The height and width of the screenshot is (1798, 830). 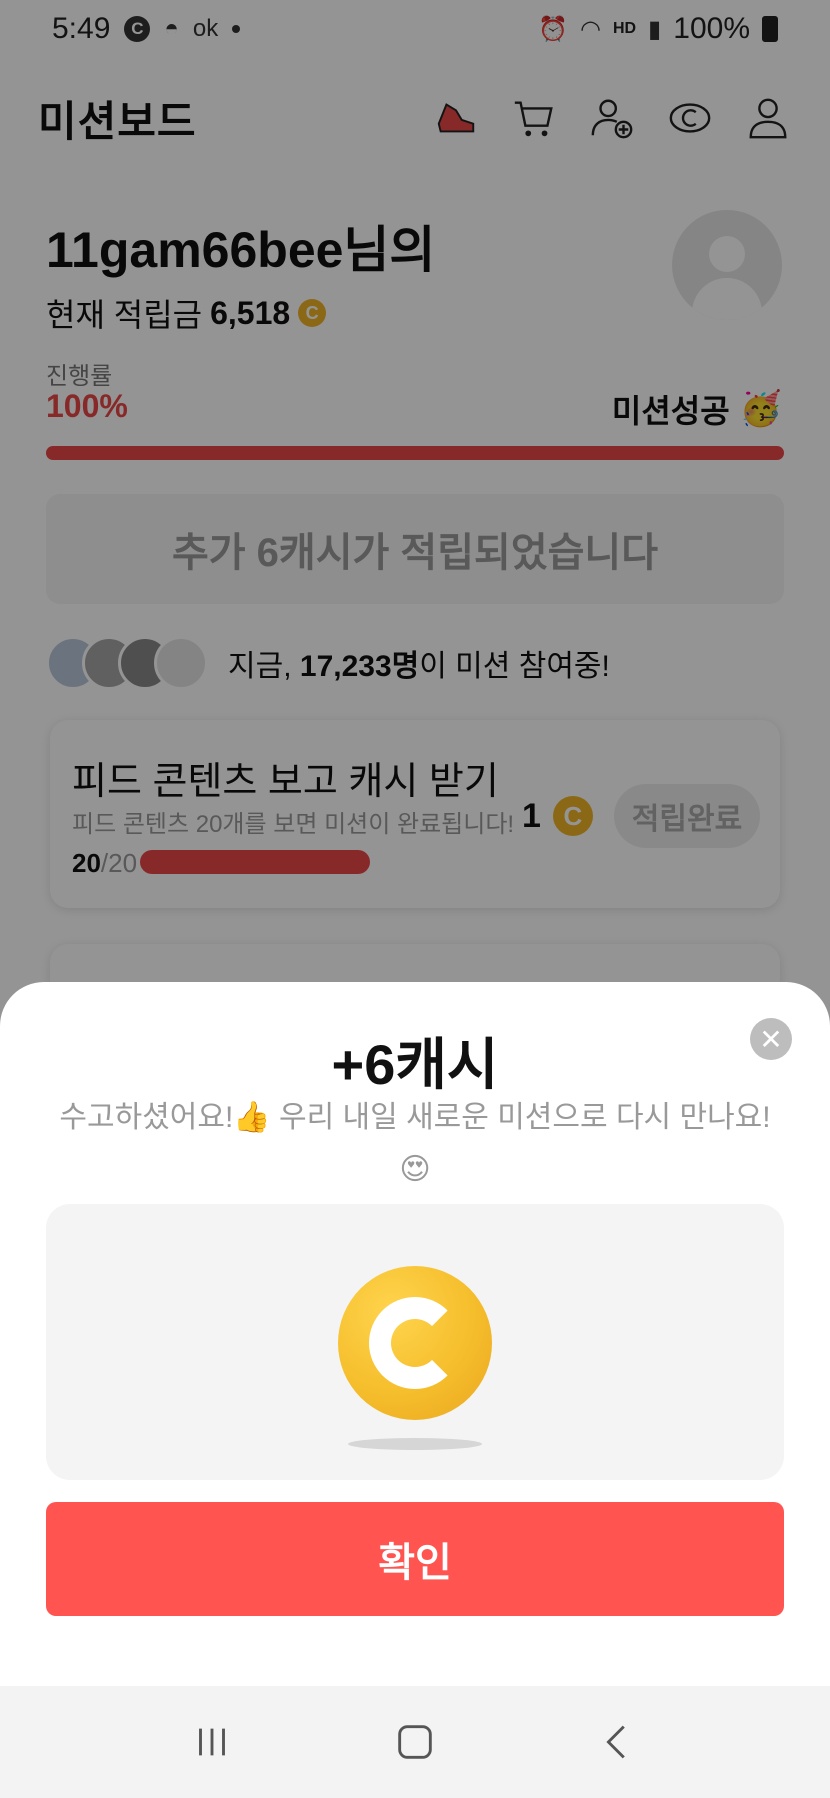 I want to click on system-nav-bar, so click(x=415, y=1742).